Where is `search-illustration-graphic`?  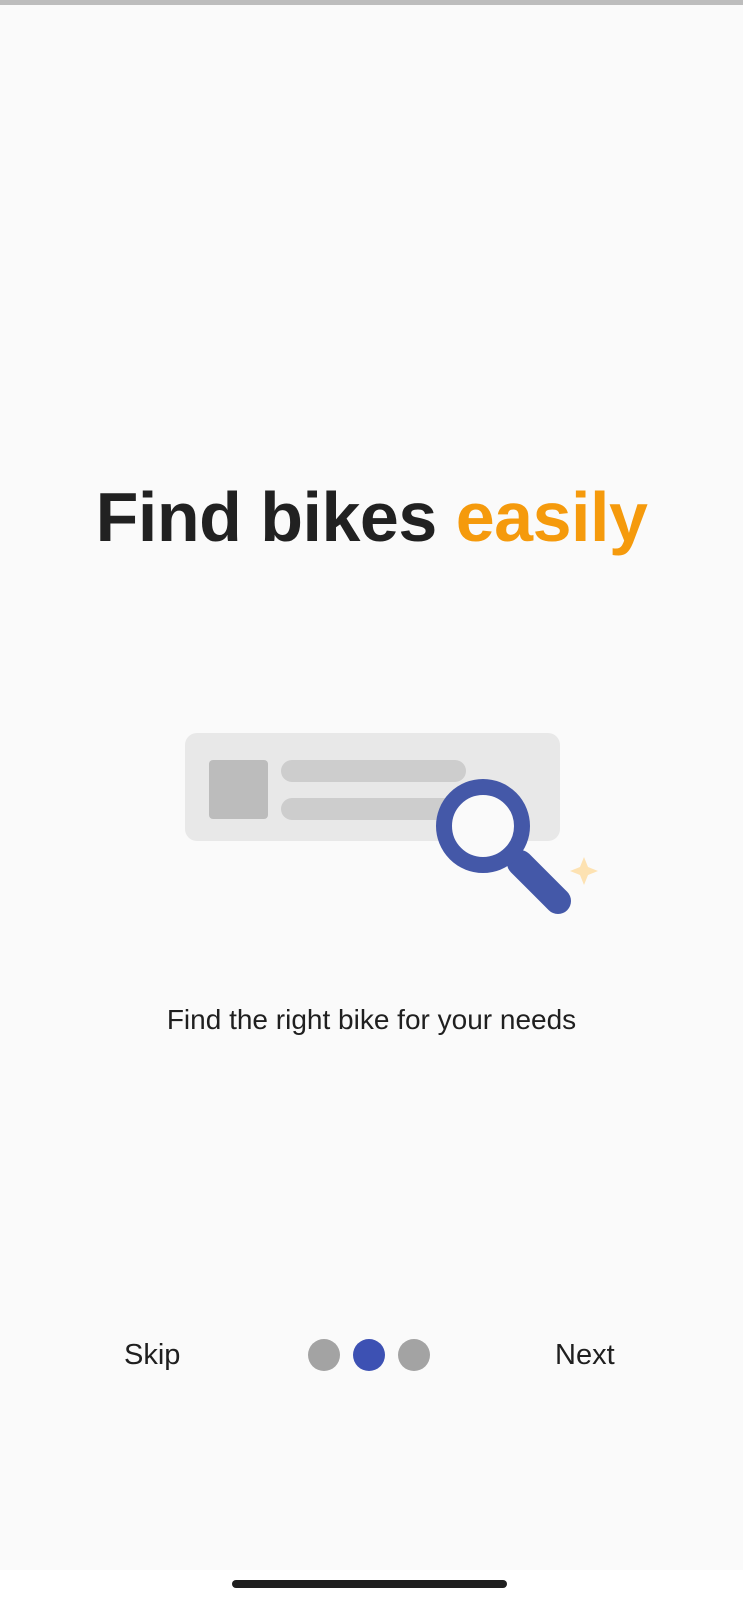
search-illustration-graphic is located at coordinates (391, 823).